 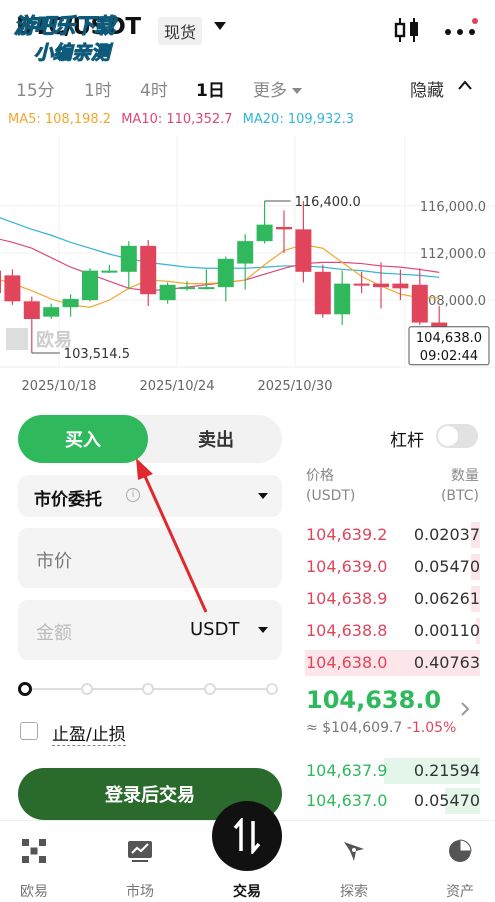 I want to click on swap-arrows-icon, so click(x=247, y=836).